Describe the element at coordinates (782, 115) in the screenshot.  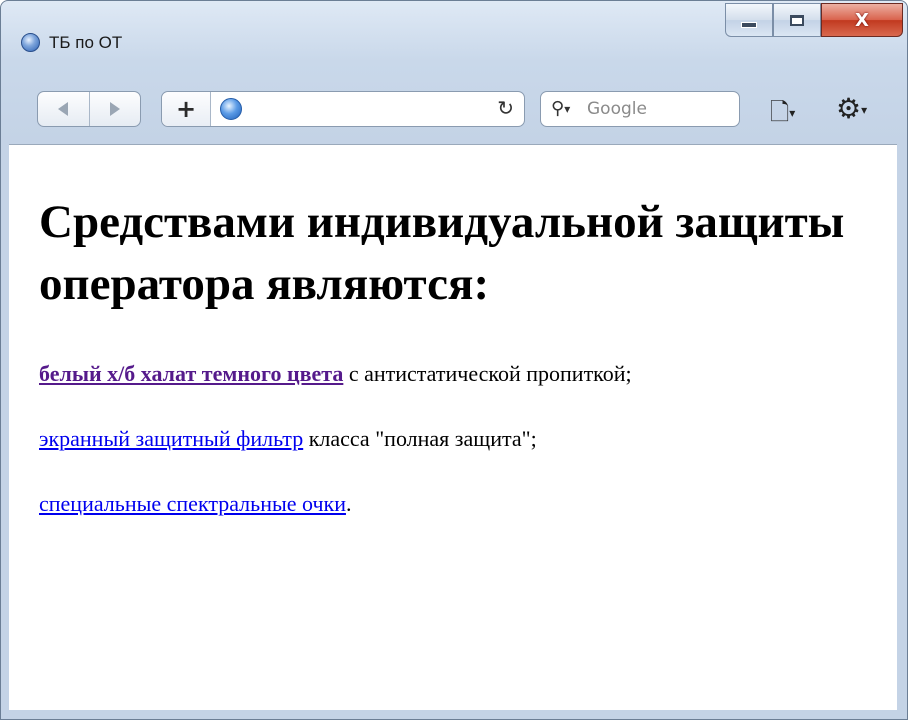
I see `page-menu-icon: 🗋▾` at that location.